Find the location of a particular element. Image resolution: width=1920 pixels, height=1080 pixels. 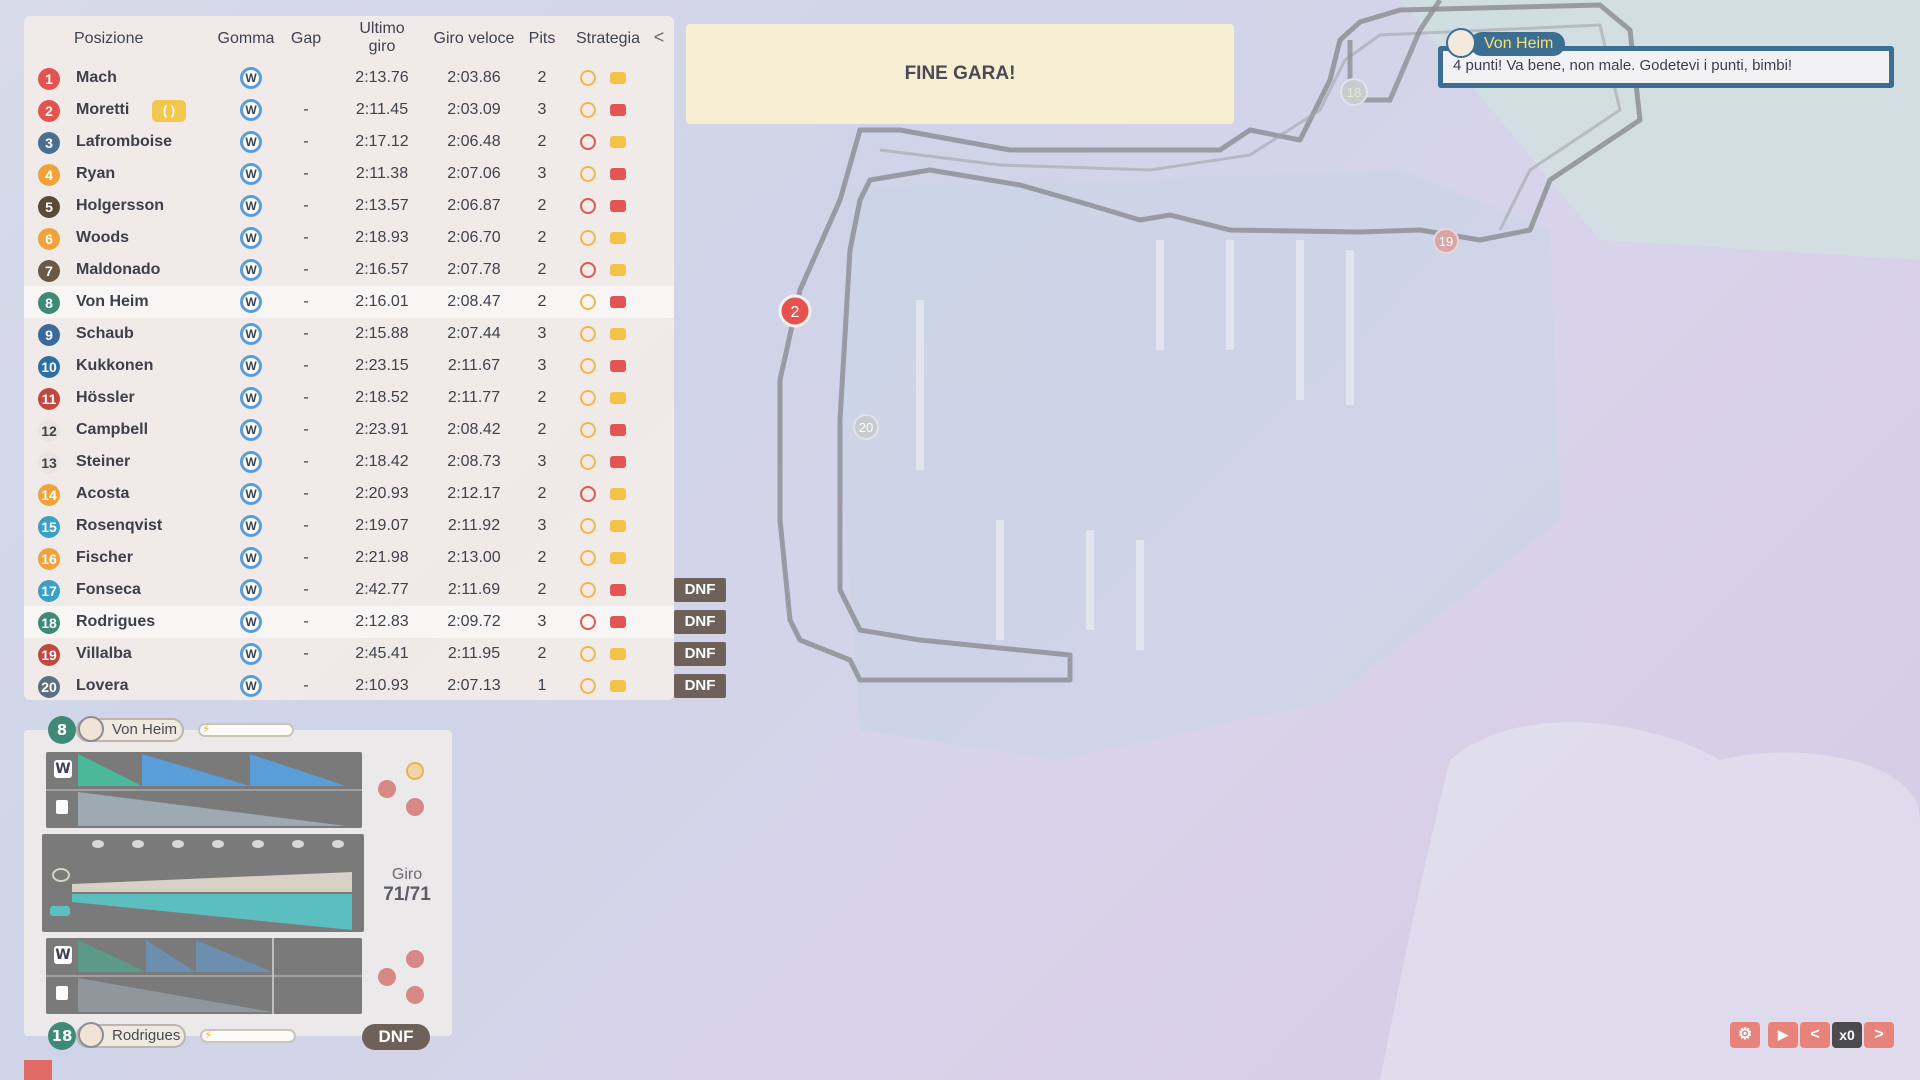

standings-row: 15 Rosenqvist W - 2:19.07 2:11.92 3 is located at coordinates (349, 526).